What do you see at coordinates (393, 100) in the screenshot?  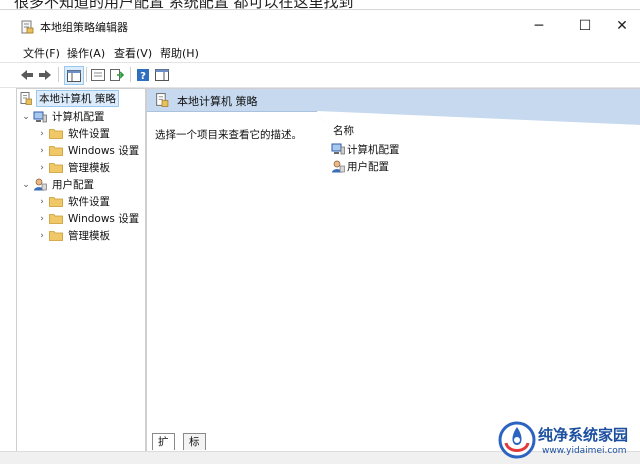 I see `details-header: 本地计算机 策略` at bounding box center [393, 100].